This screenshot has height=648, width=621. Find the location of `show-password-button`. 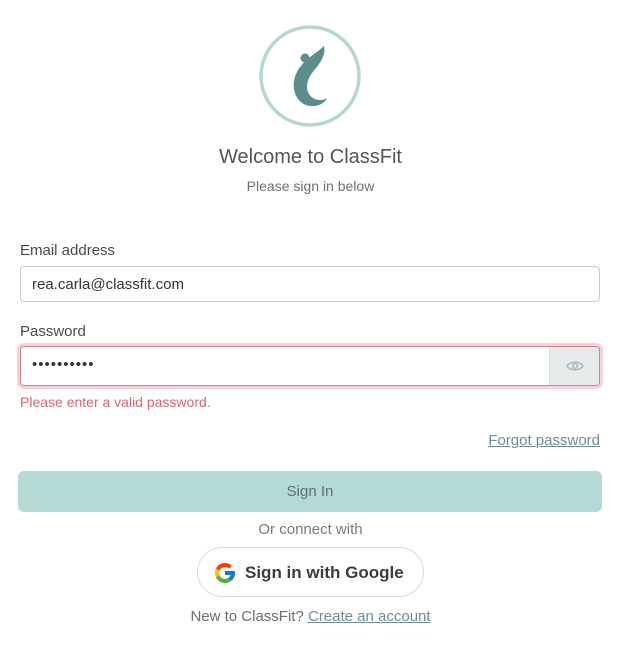

show-password-button is located at coordinates (574, 366).